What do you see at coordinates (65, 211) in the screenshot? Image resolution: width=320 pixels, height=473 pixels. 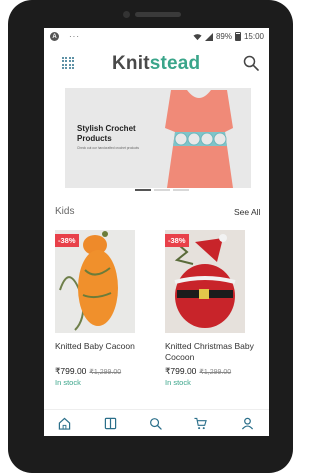 I see `section-title: Kids` at bounding box center [65, 211].